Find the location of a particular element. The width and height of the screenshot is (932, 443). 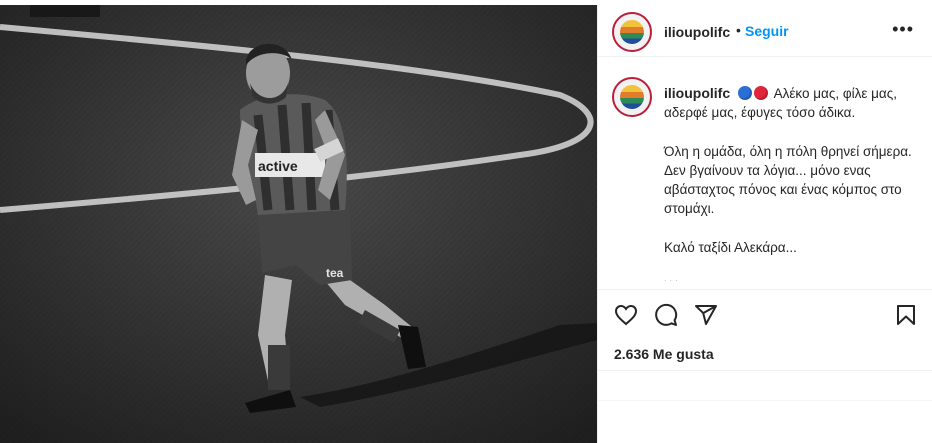

bookmark-icon is located at coordinates (906, 317).